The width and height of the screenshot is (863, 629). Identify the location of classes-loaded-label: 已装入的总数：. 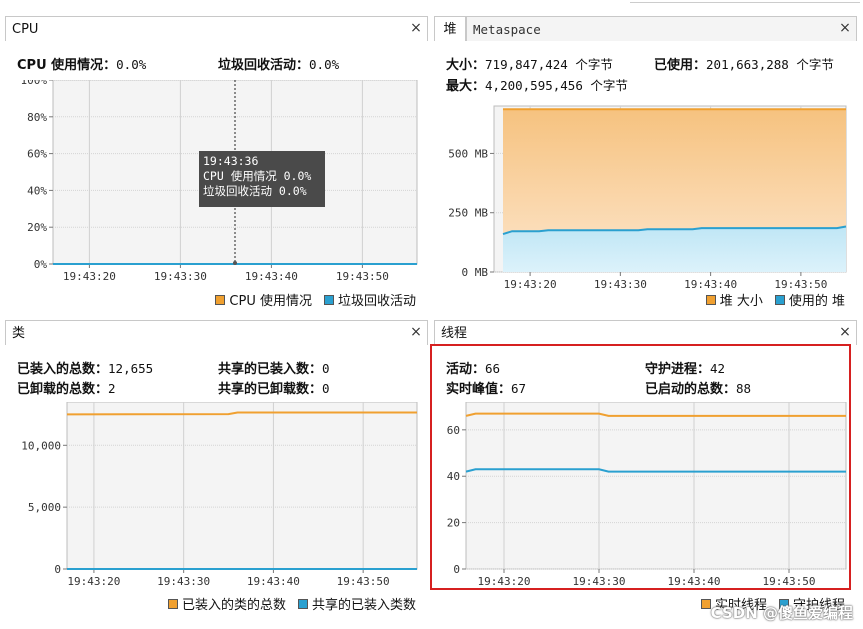
(63, 369).